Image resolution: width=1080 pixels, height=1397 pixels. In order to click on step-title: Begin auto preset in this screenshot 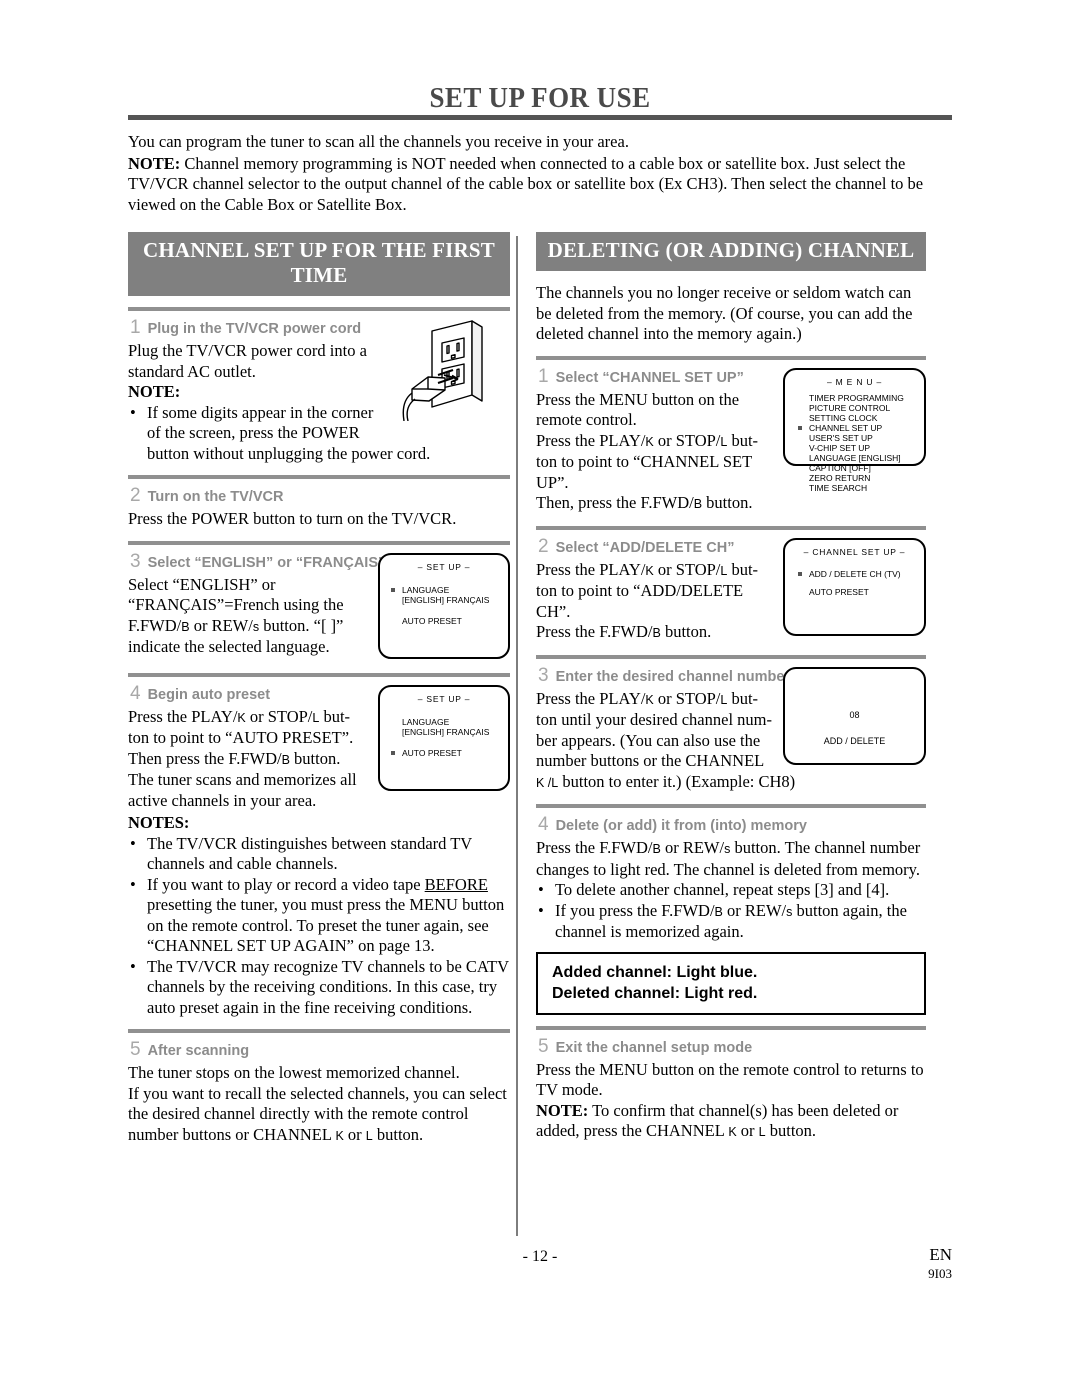, I will do `click(209, 694)`.